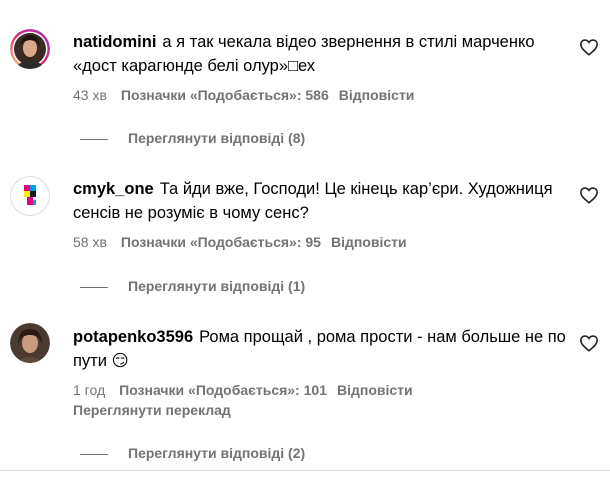 The width and height of the screenshot is (610, 477). What do you see at coordinates (90, 242) in the screenshot?
I see `comment-time: 58 хв` at bounding box center [90, 242].